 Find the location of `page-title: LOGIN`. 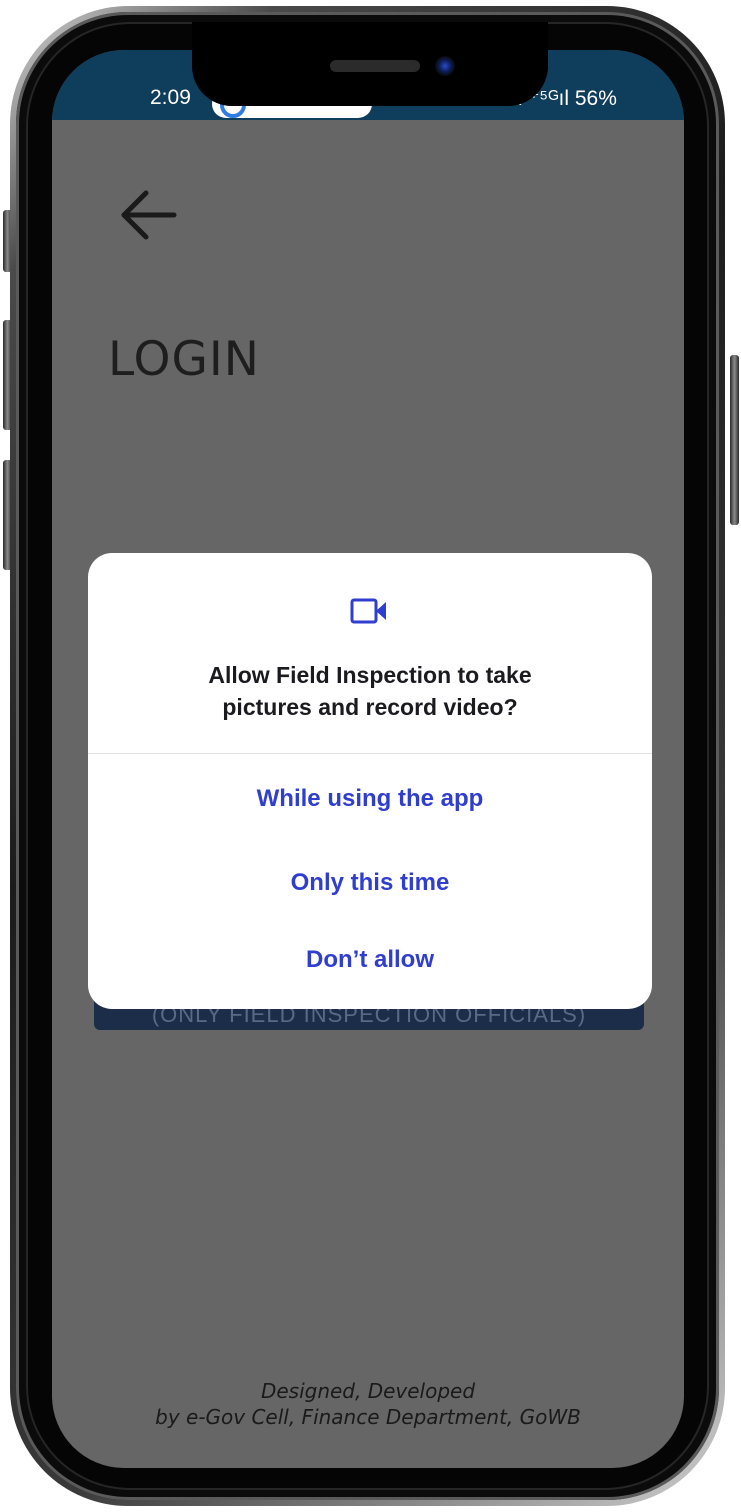

page-title: LOGIN is located at coordinates (184, 359).